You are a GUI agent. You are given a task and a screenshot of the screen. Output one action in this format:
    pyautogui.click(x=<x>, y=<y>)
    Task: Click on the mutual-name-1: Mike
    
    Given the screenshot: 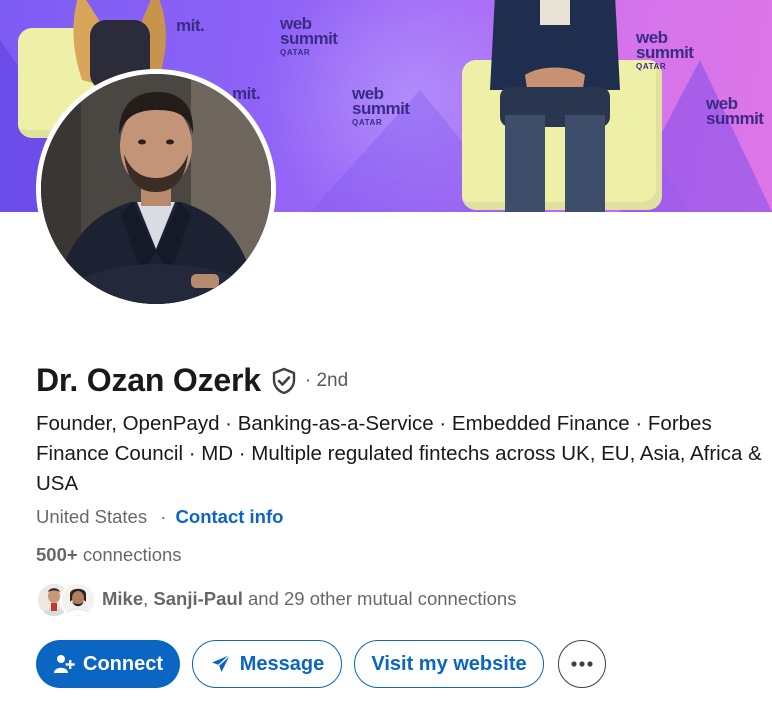 What is the action you would take?
    pyautogui.click(x=123, y=598)
    